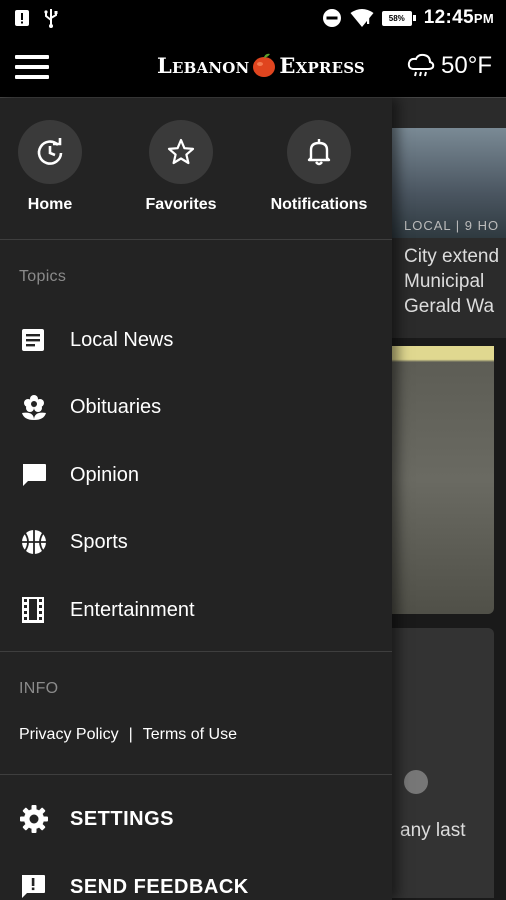 Image resolution: width=506 pixels, height=900 pixels. What do you see at coordinates (51, 18) in the screenshot?
I see `usb-icon` at bounding box center [51, 18].